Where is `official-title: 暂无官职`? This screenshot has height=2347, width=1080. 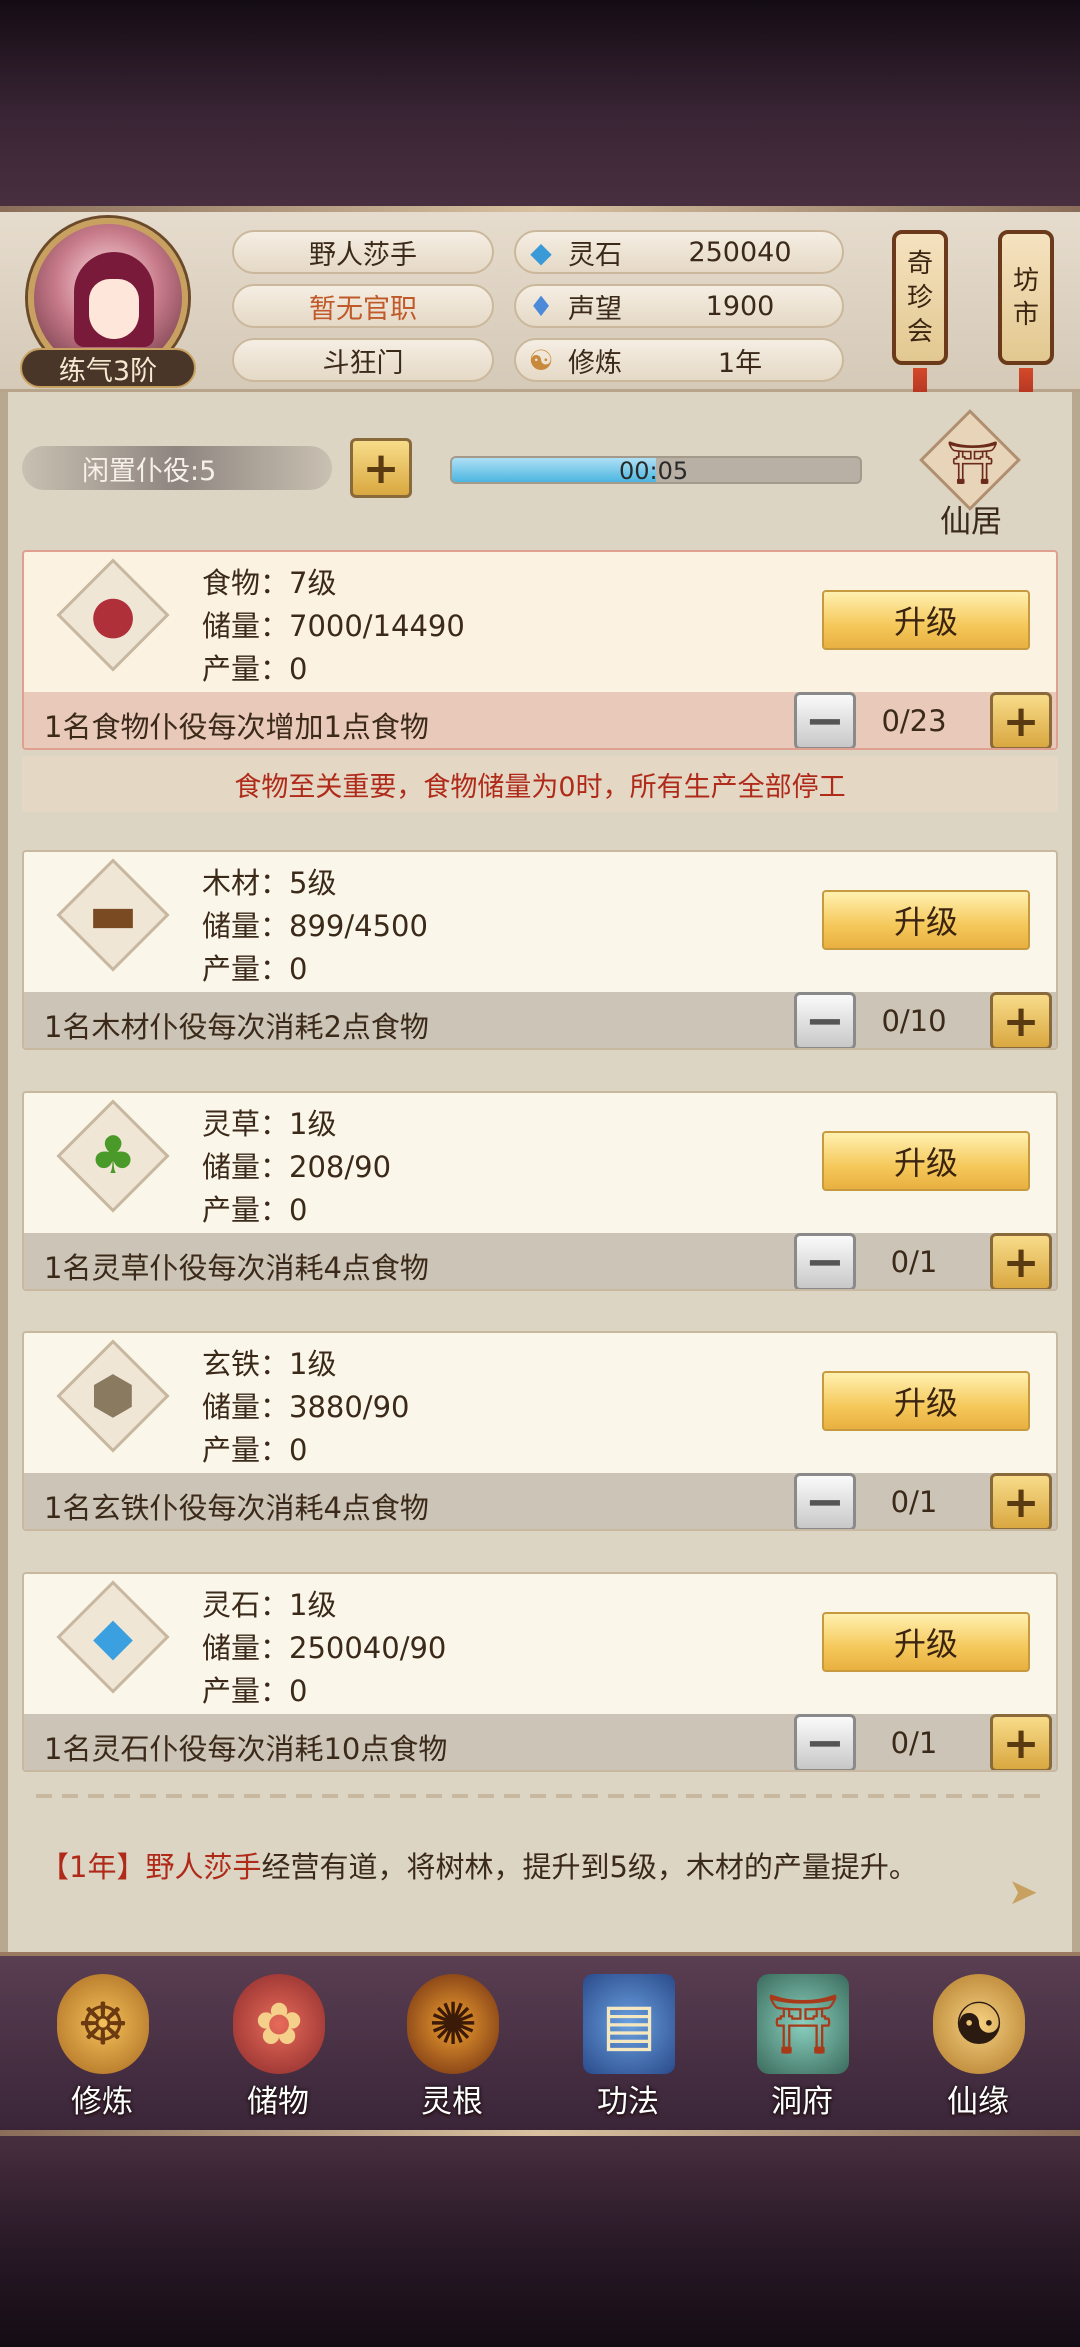 official-title: 暂无官职 is located at coordinates (363, 306).